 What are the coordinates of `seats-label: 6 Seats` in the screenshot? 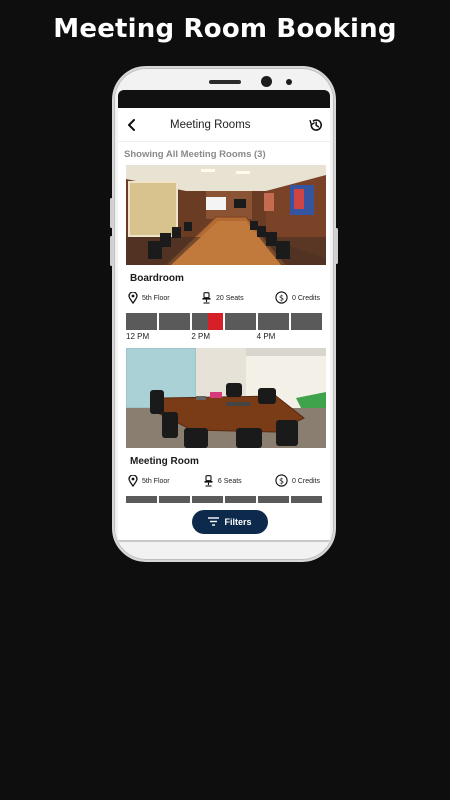 It's located at (229, 481).